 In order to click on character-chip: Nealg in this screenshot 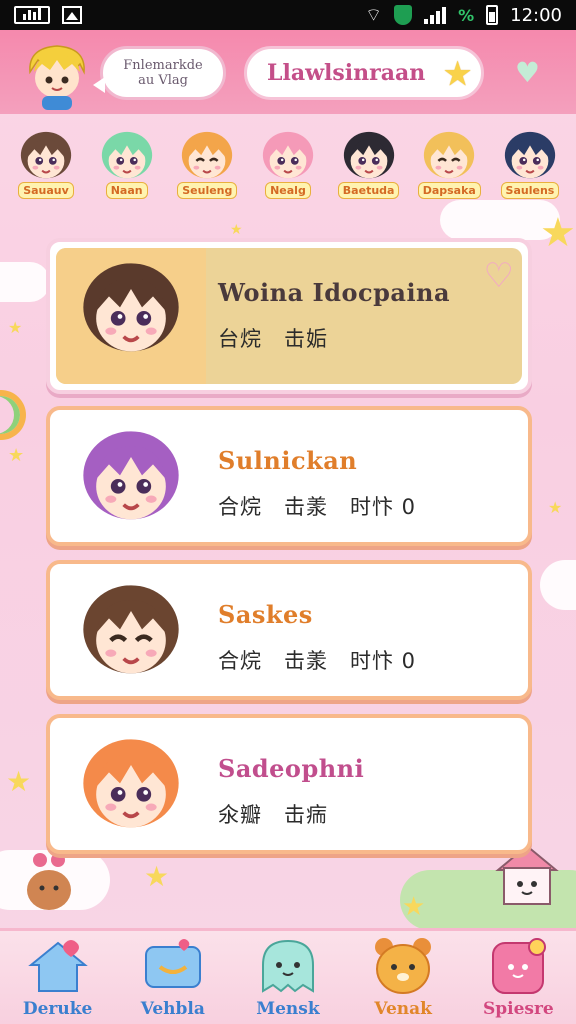, I will do `click(288, 168)`.